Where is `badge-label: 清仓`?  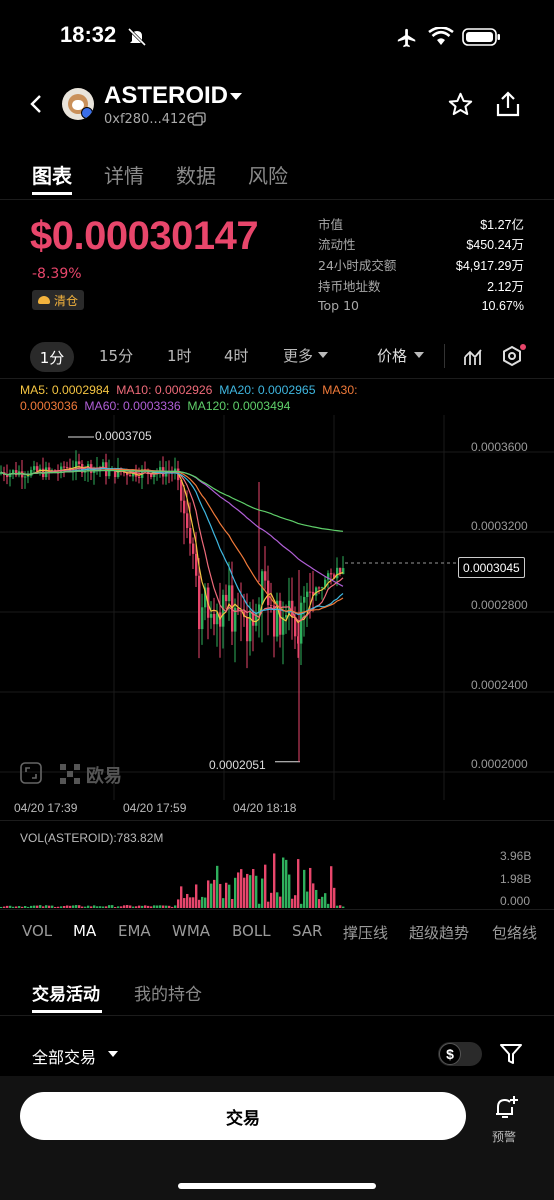 badge-label: 清仓 is located at coordinates (66, 300).